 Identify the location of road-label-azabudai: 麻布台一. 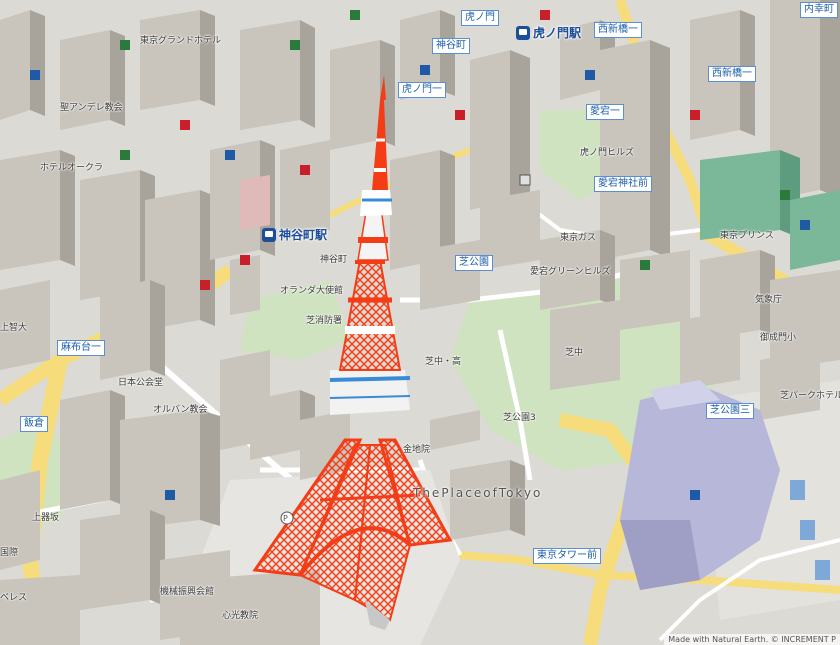
(81, 348).